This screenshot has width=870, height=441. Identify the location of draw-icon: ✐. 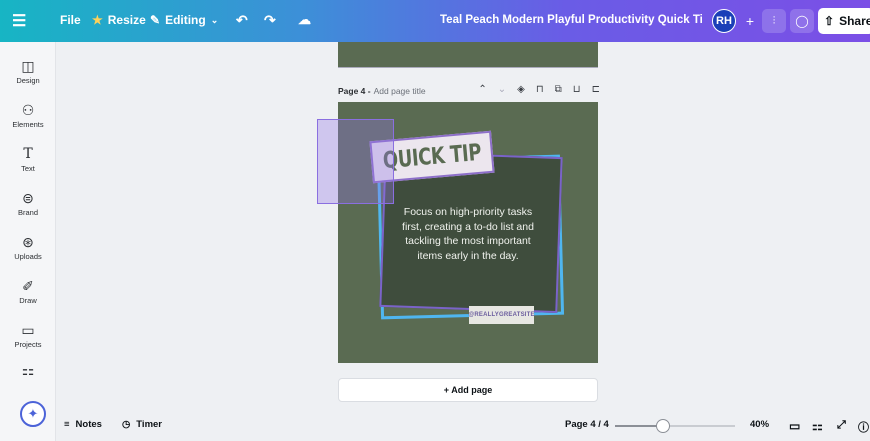
(28, 286).